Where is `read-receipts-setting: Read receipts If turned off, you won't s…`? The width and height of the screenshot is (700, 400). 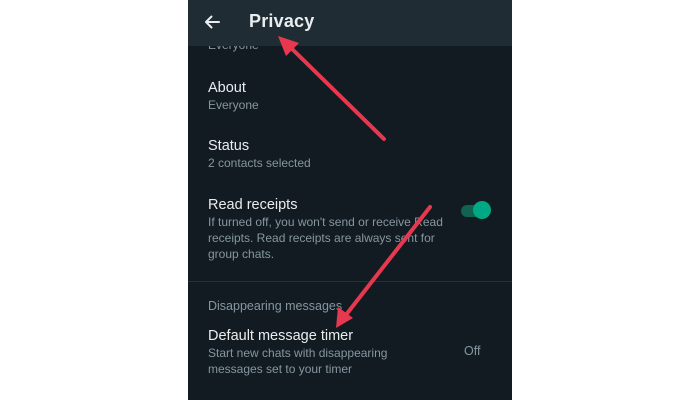
read-receipts-setting: Read receipts If turned off, you won't s… is located at coordinates (350, 227).